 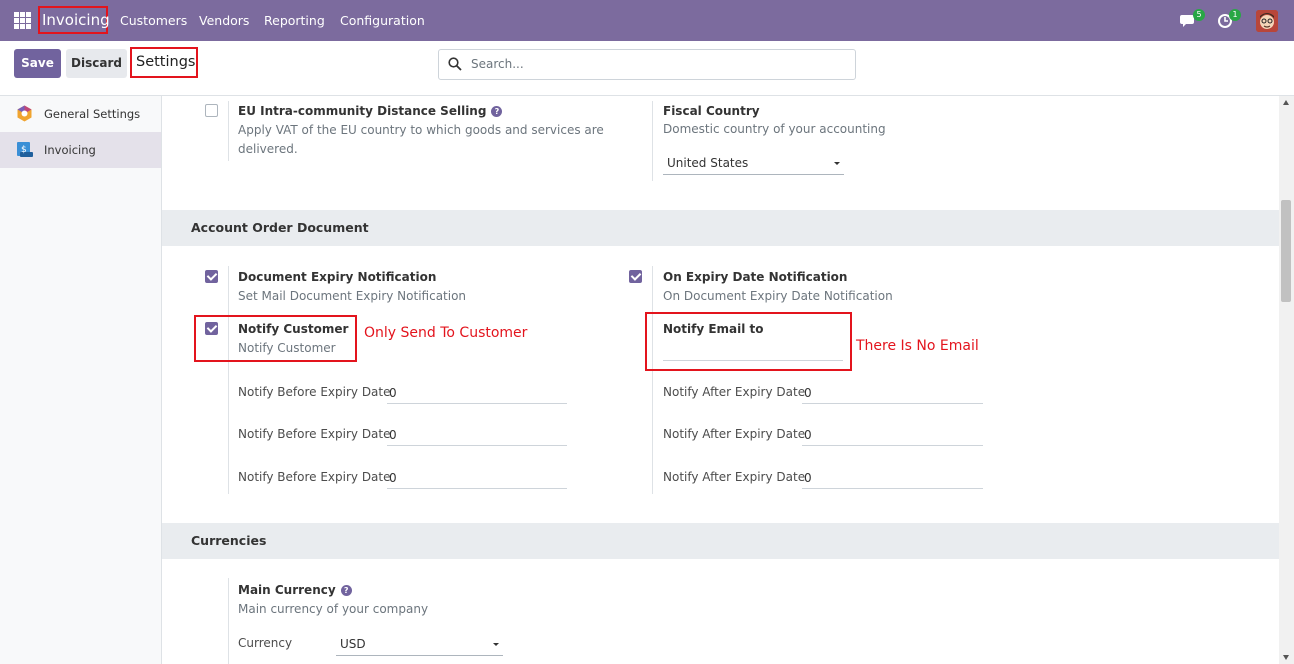 What do you see at coordinates (24, 113) in the screenshot?
I see `odoo-settings-icon` at bounding box center [24, 113].